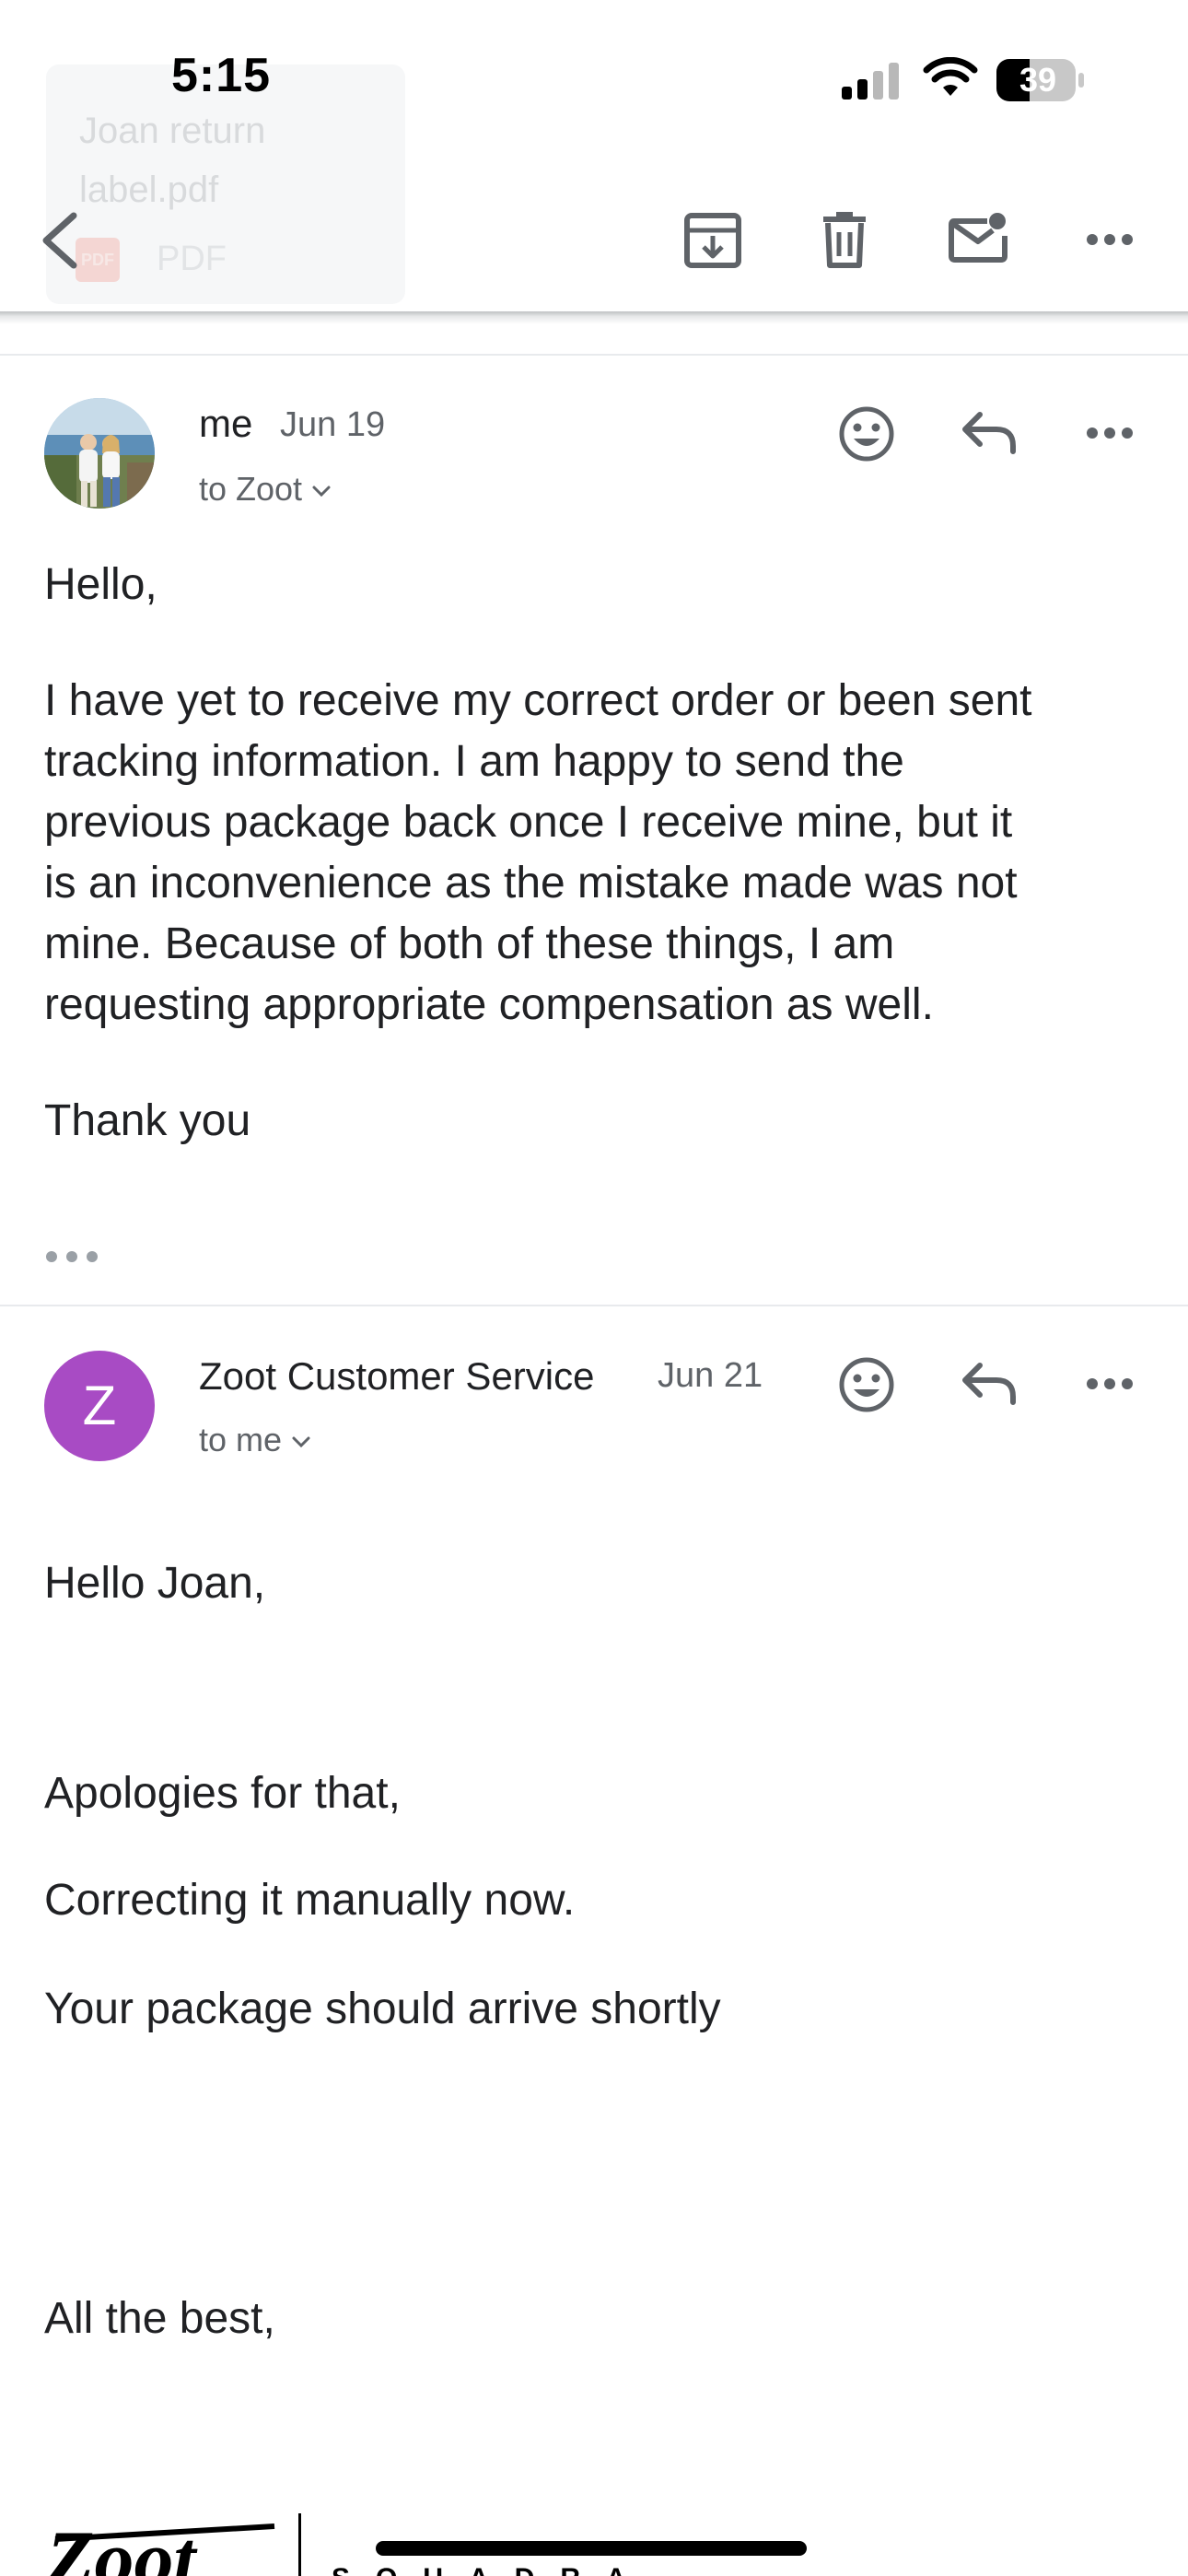  Describe the element at coordinates (147, 1120) in the screenshot. I see `body-line: Thank you` at that location.